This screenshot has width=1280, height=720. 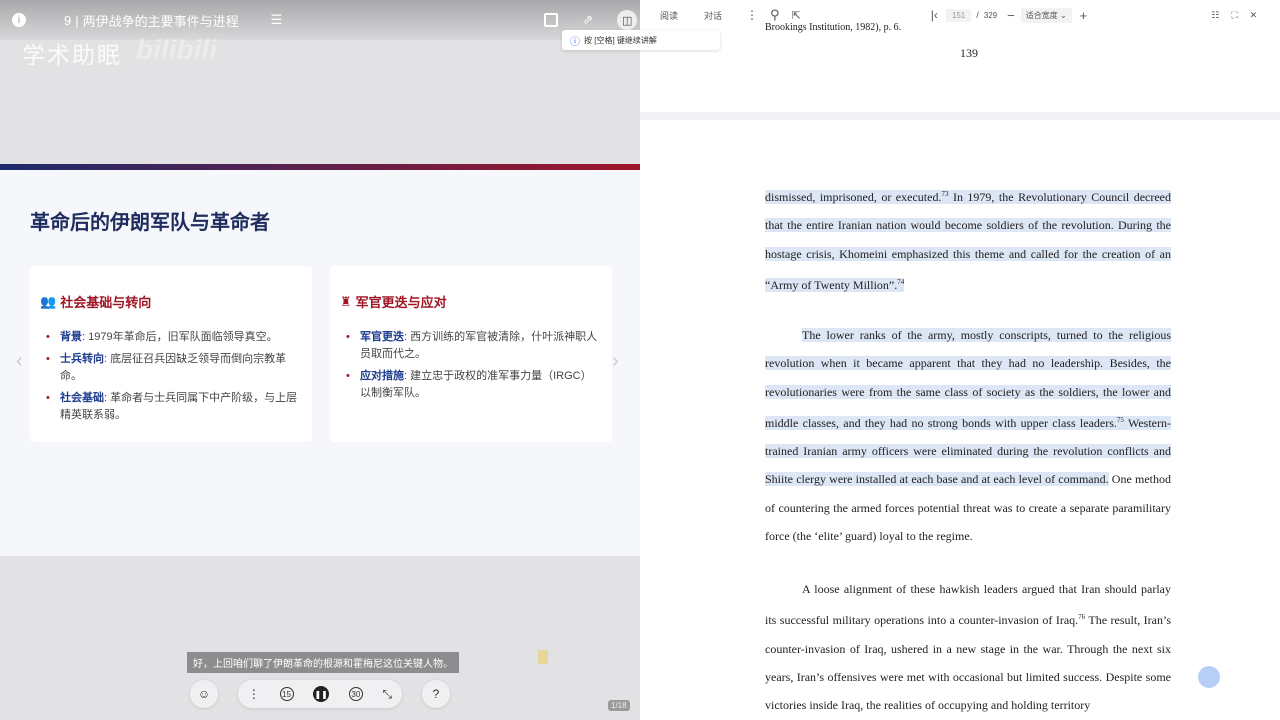 I want to click on list-item: 社会基础: 革命者与士兵同属下中产阶级，与上层精英联系弱。, so click(x=171, y=407).